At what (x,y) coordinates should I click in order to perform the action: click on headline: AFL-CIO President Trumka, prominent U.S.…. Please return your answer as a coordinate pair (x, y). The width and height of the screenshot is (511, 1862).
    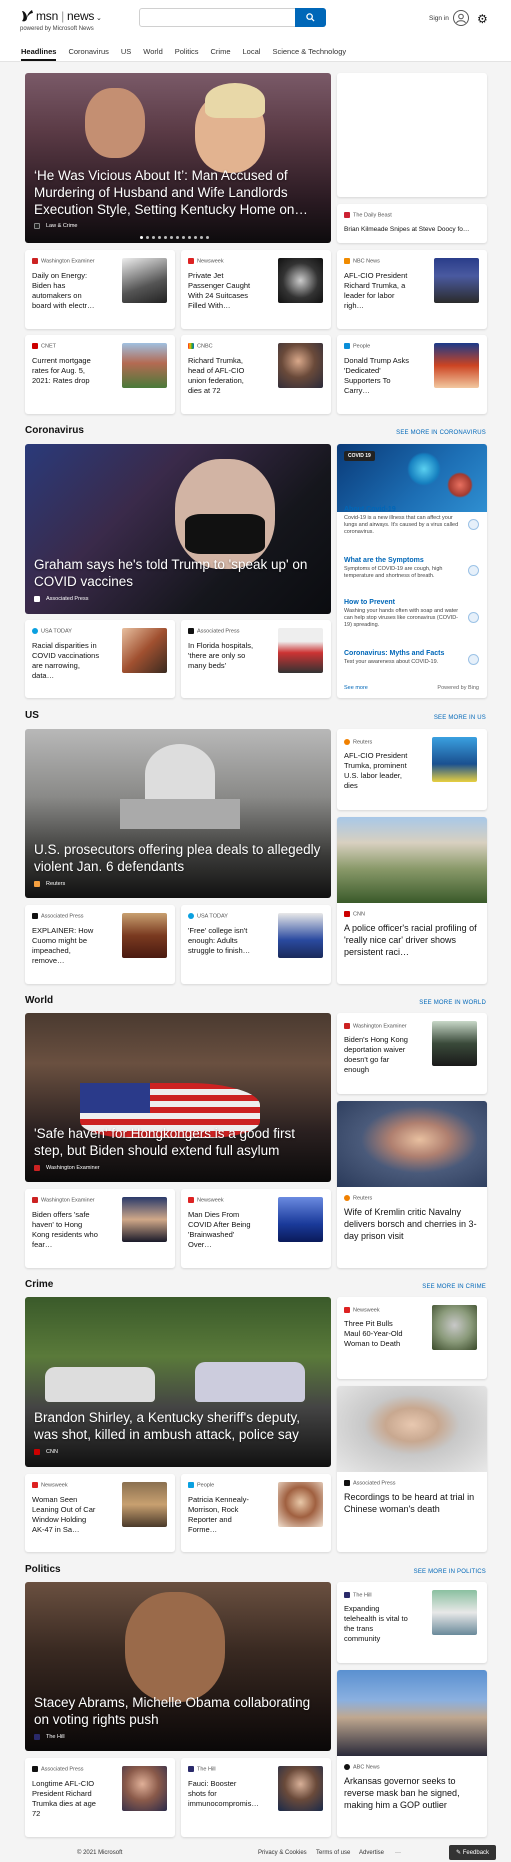
    Looking at the image, I should click on (376, 771).